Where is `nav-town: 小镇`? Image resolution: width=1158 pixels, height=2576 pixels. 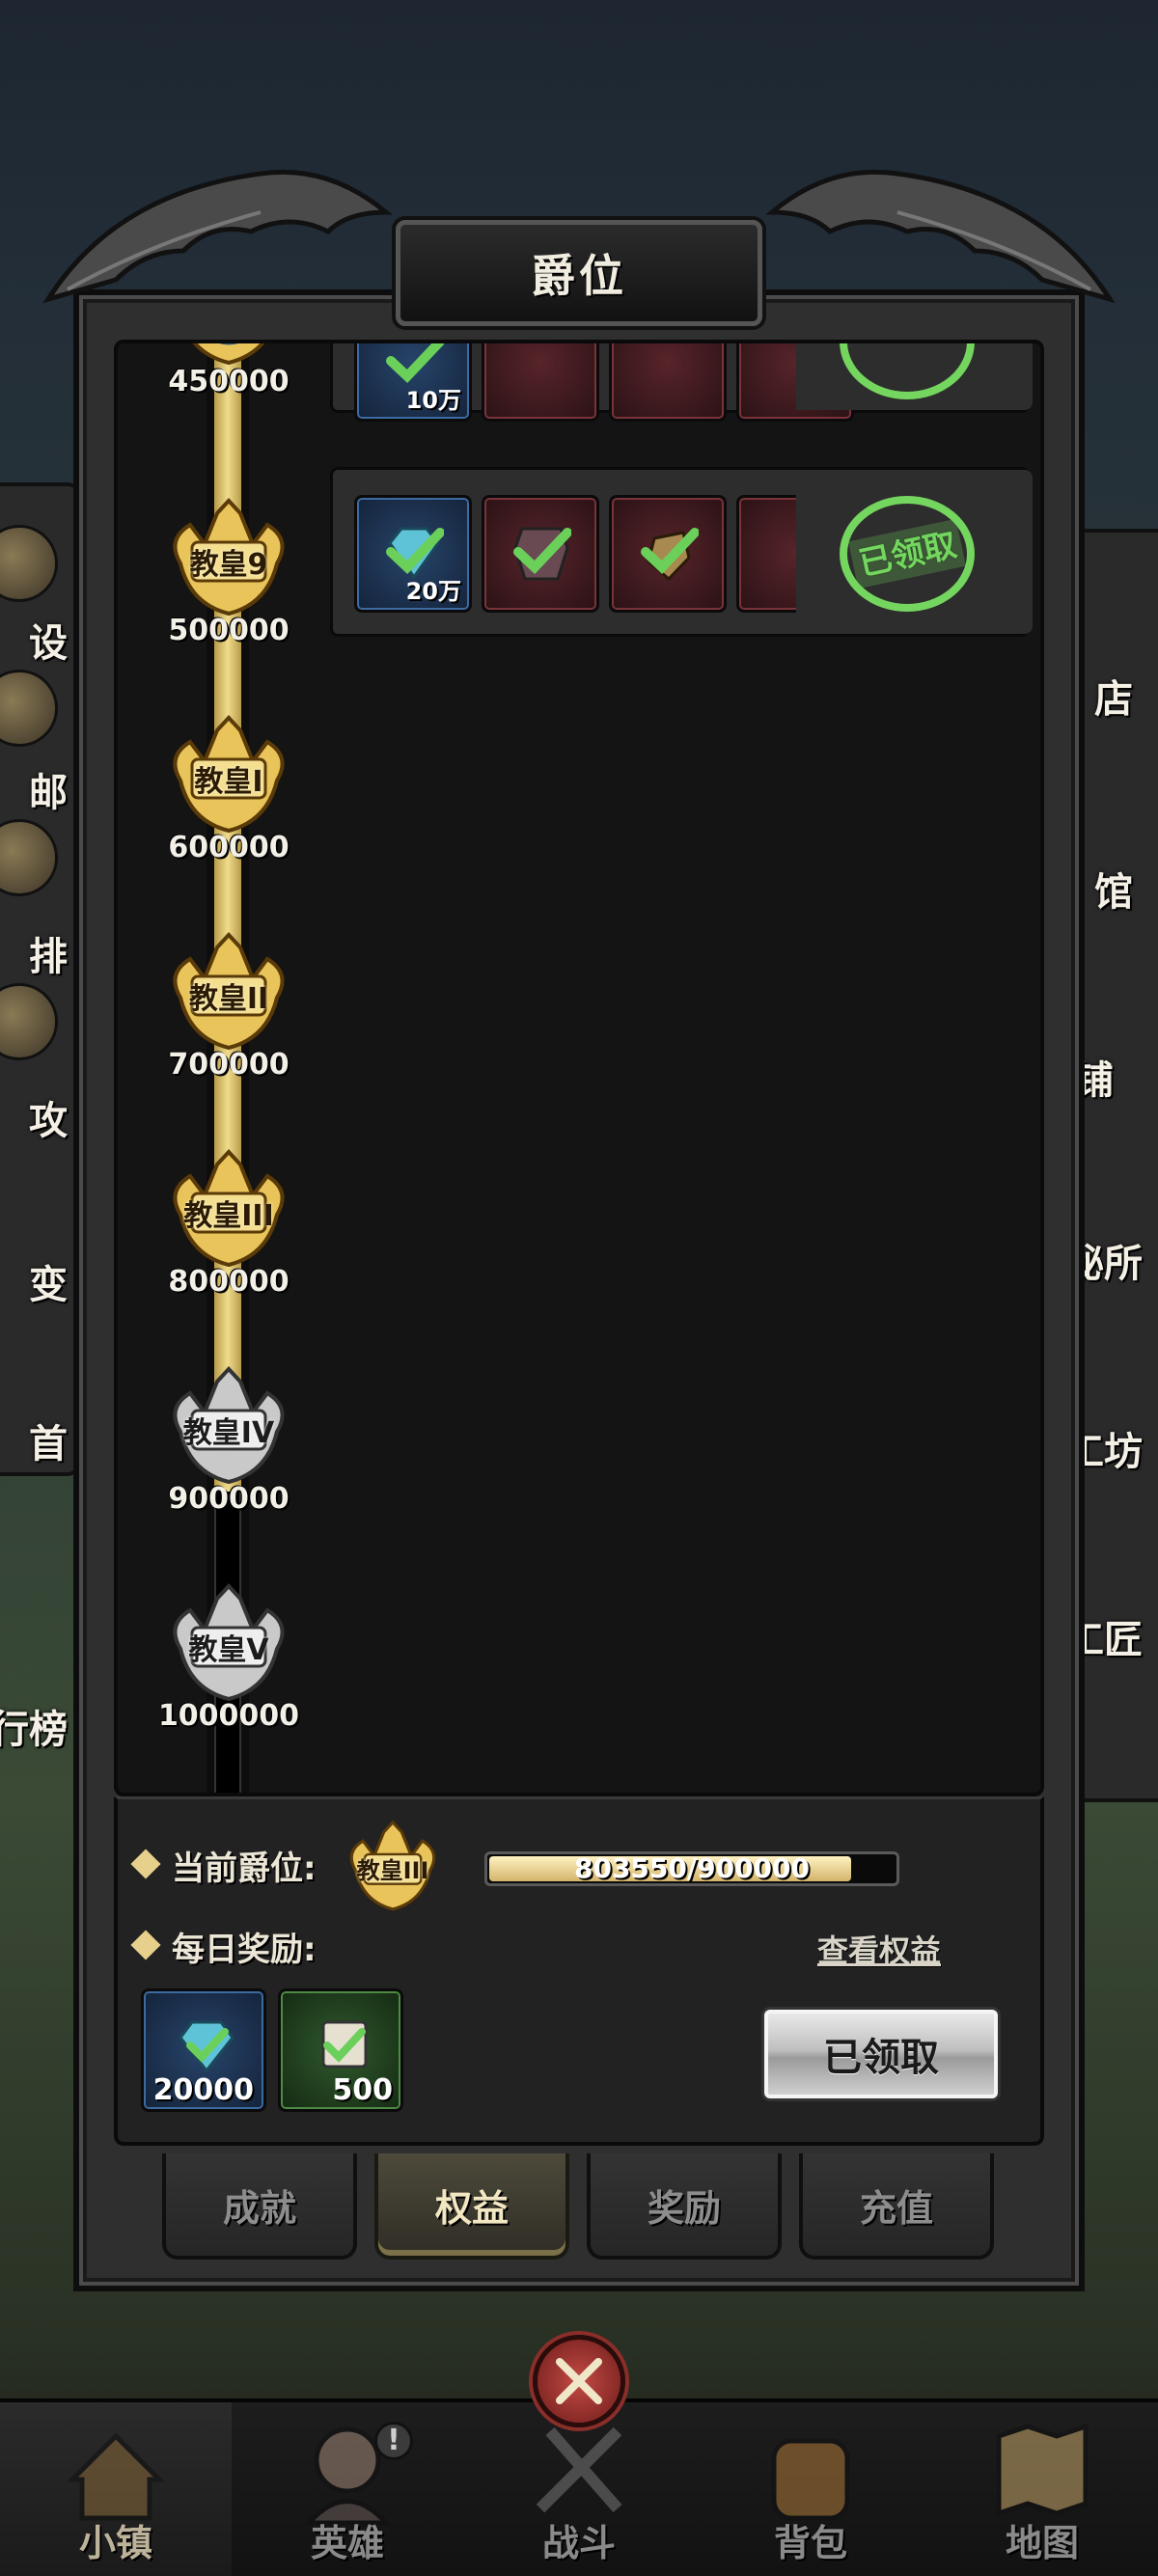 nav-town: 小镇 is located at coordinates (116, 2489).